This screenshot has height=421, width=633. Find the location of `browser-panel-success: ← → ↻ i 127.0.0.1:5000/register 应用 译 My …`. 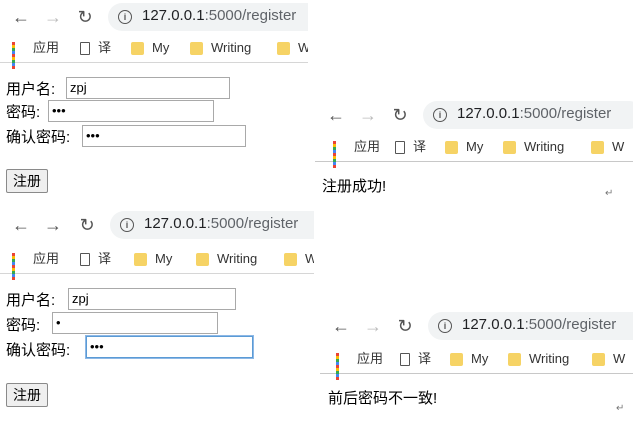

browser-panel-success: ← → ↻ i 127.0.0.1:5000/register 应用 译 My … is located at coordinates (474, 153).